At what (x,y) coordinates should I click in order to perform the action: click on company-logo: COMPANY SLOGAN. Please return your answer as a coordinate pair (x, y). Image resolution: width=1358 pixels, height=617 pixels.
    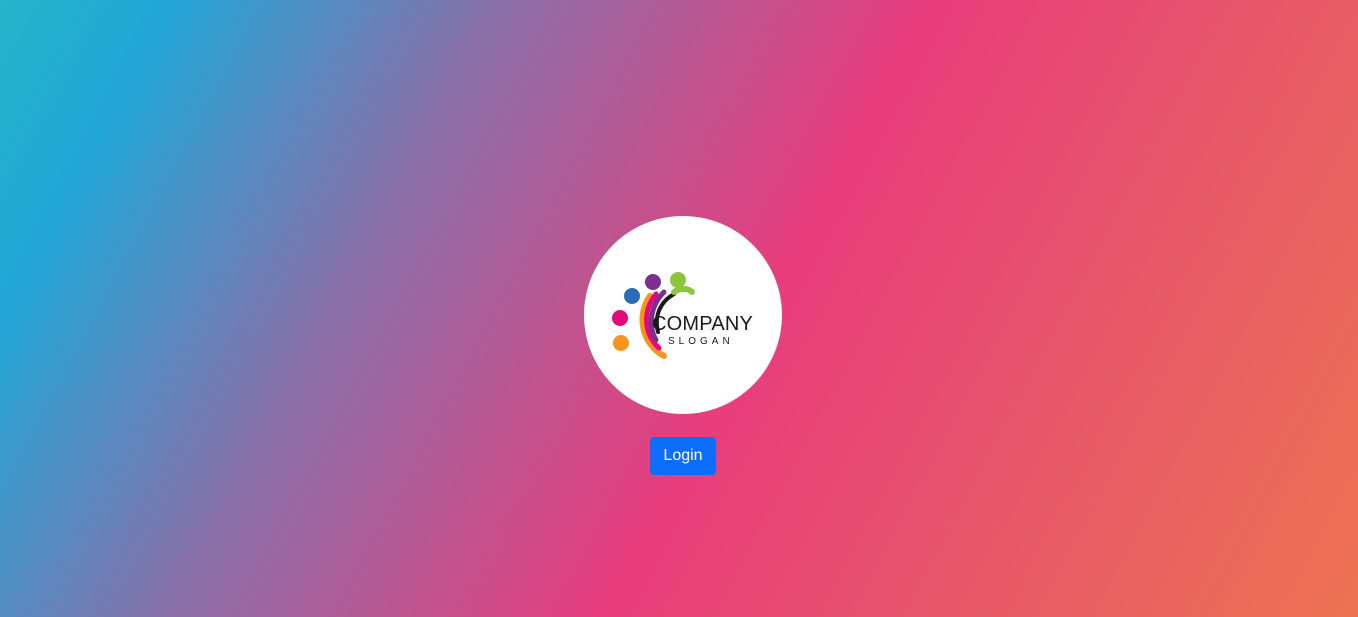
    Looking at the image, I should click on (683, 315).